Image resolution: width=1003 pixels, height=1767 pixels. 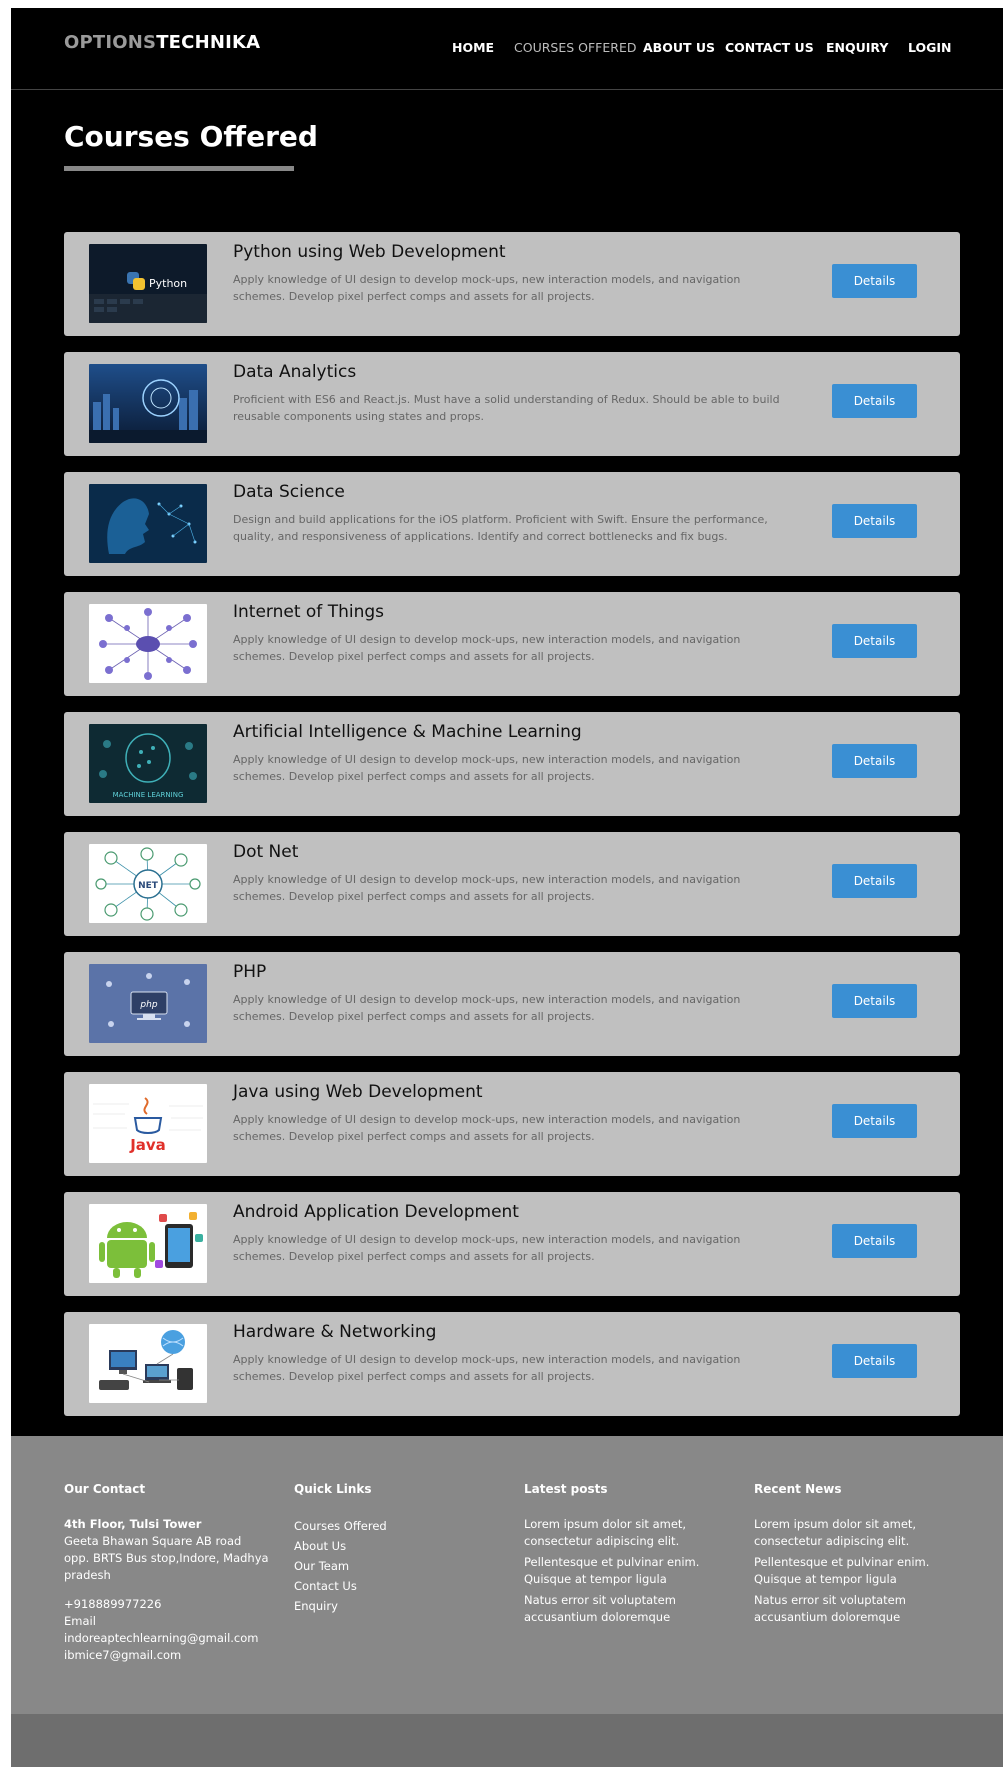 I want to click on footer-contact-heading: Our Contact, so click(x=105, y=1489).